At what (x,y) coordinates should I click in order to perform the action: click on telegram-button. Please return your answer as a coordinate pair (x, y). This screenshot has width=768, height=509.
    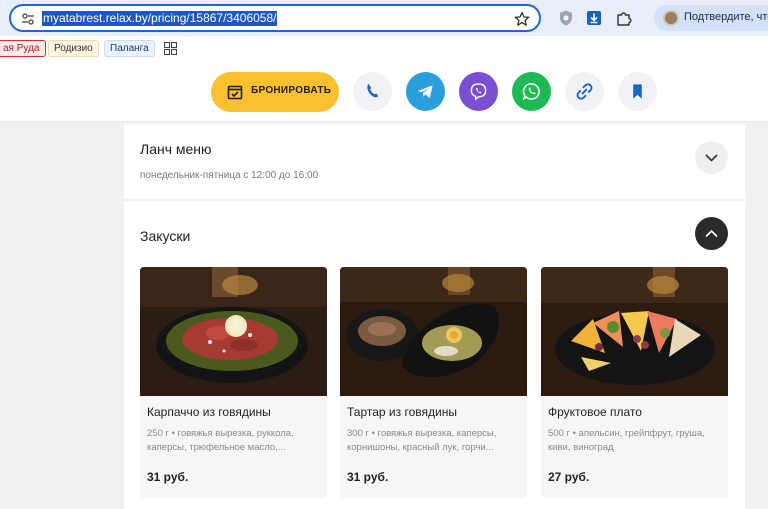
    Looking at the image, I should click on (425, 91).